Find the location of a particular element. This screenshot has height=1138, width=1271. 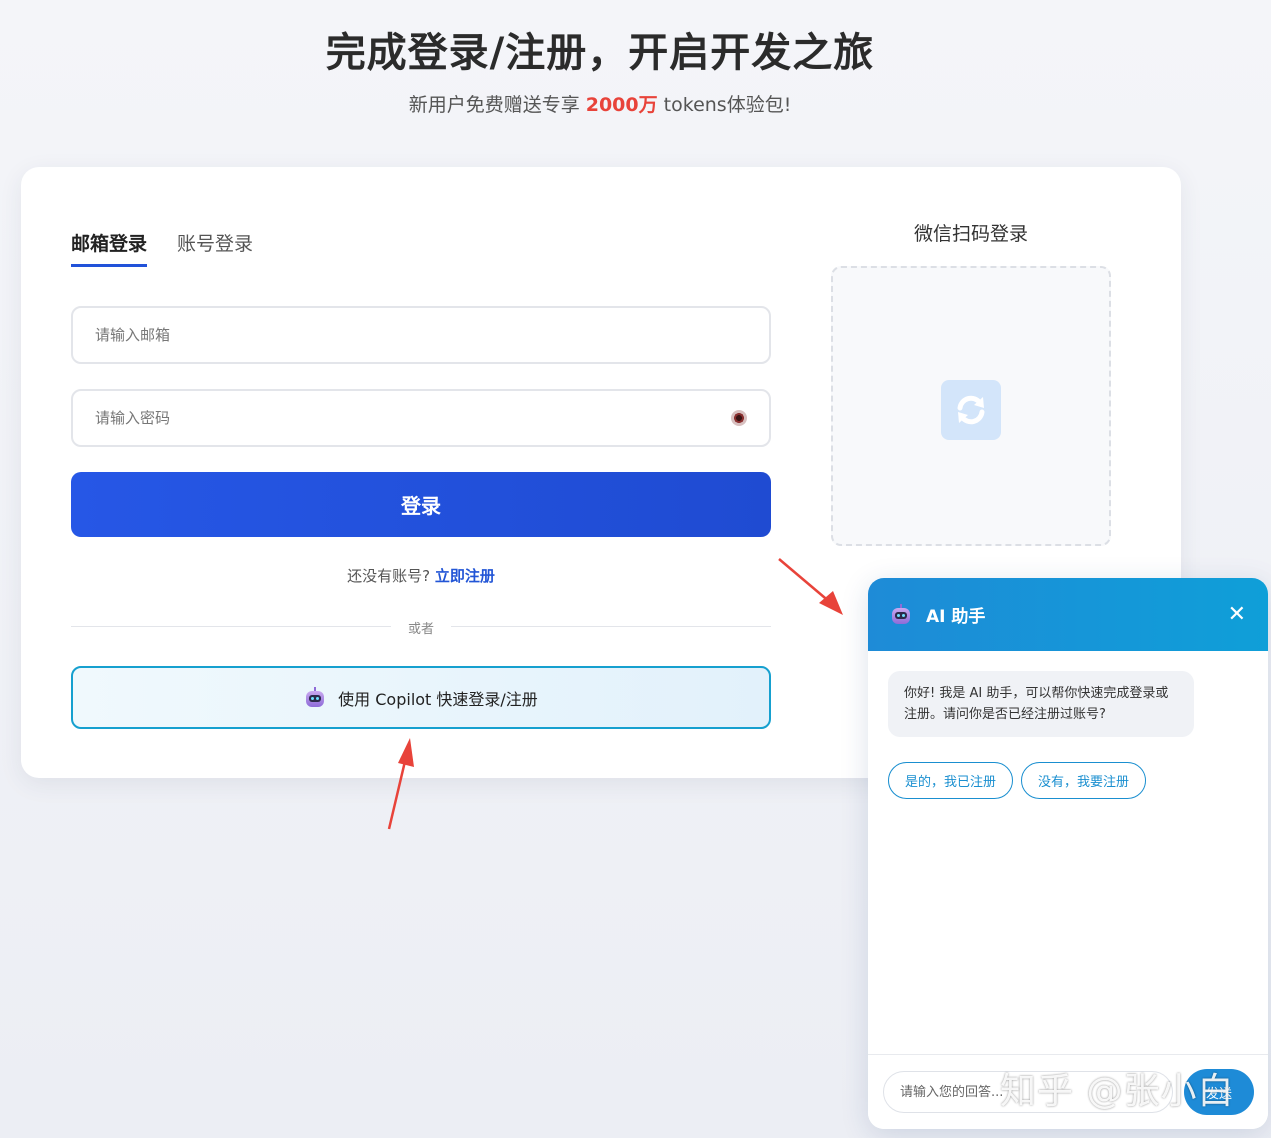

refresh-icon is located at coordinates (971, 410).